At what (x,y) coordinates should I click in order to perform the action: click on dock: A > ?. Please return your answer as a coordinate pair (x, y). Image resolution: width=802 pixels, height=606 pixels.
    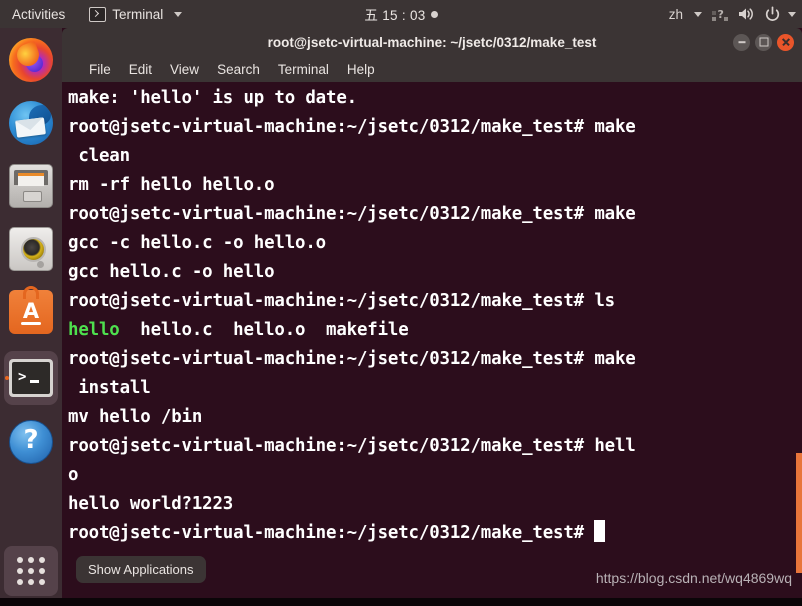
    Looking at the image, I should click on (31, 317).